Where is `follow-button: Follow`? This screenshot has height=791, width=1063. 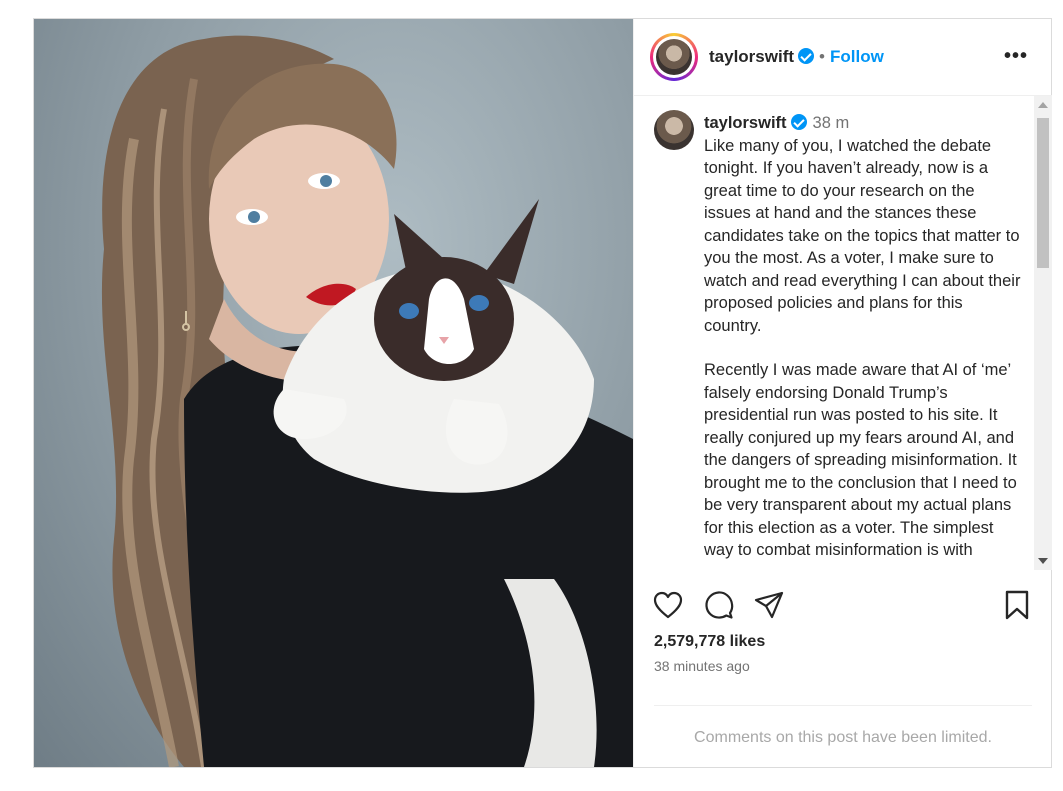
follow-button: Follow is located at coordinates (857, 56).